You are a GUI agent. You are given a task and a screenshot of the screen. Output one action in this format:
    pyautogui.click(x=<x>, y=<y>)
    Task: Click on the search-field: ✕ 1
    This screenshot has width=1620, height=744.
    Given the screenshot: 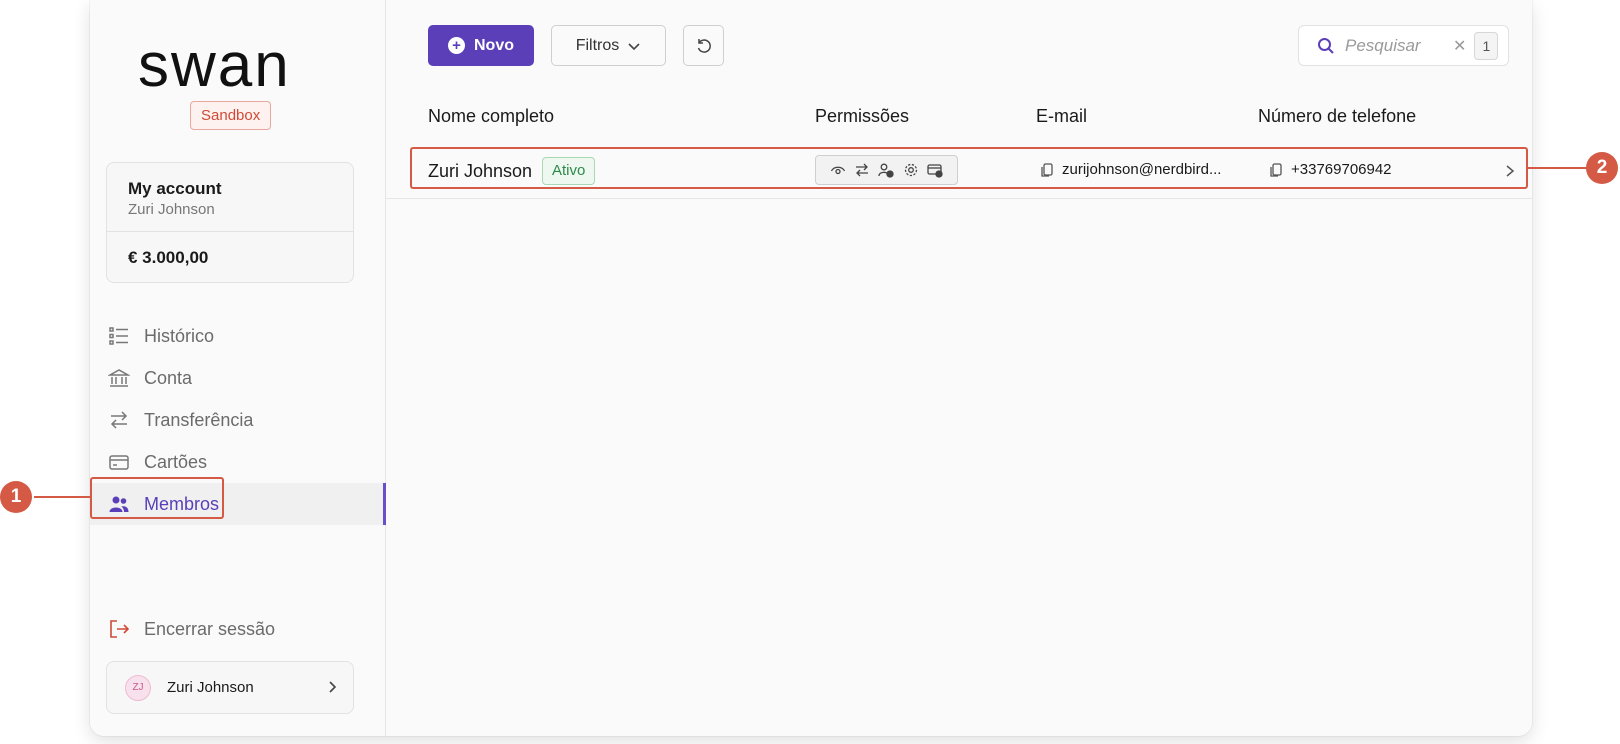 What is the action you would take?
    pyautogui.click(x=1403, y=45)
    